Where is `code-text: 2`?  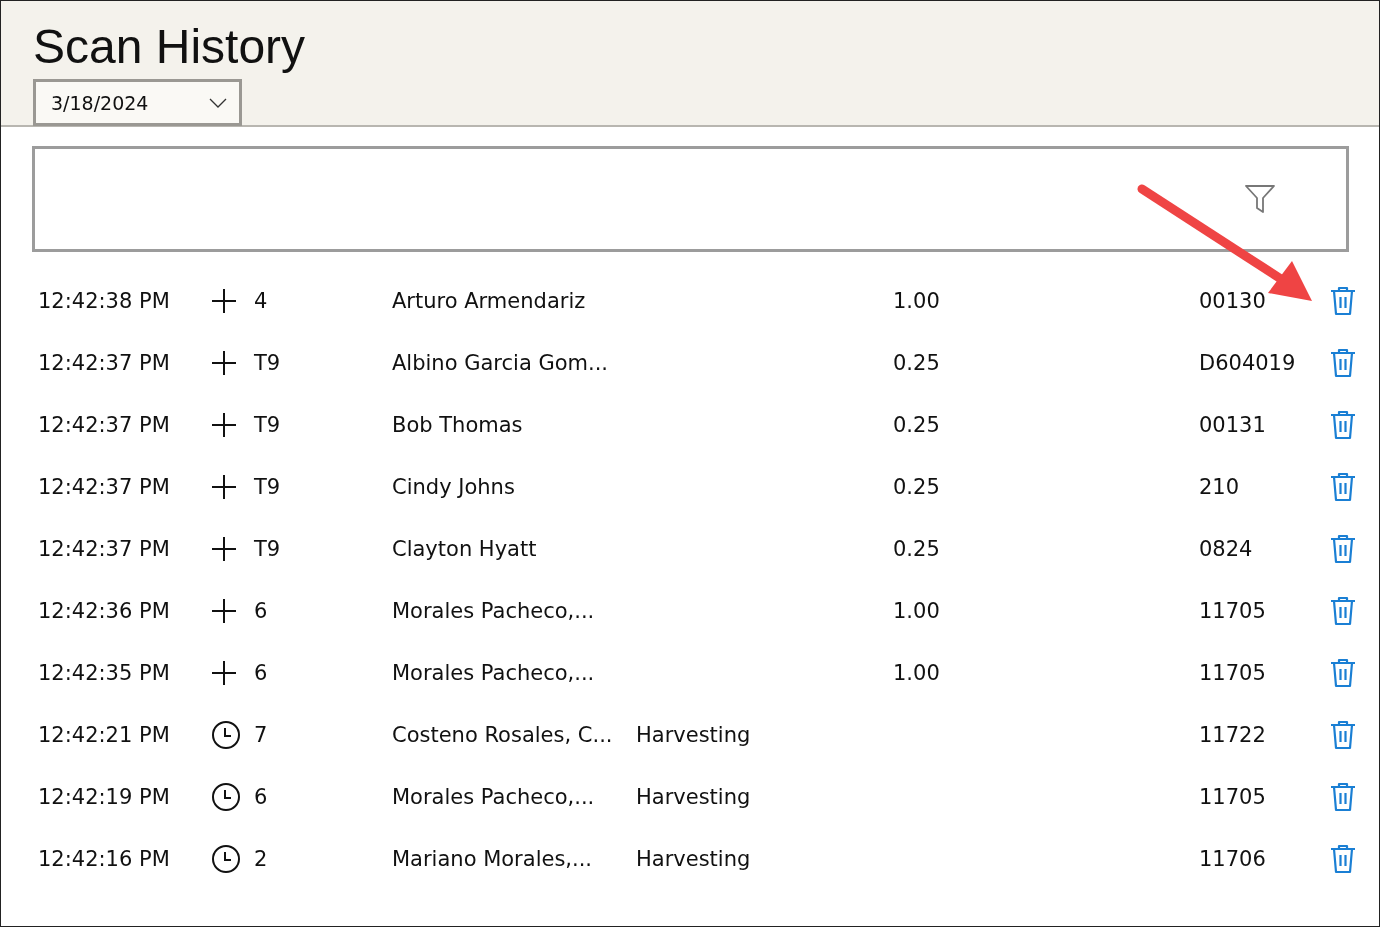 code-text: 2 is located at coordinates (261, 859).